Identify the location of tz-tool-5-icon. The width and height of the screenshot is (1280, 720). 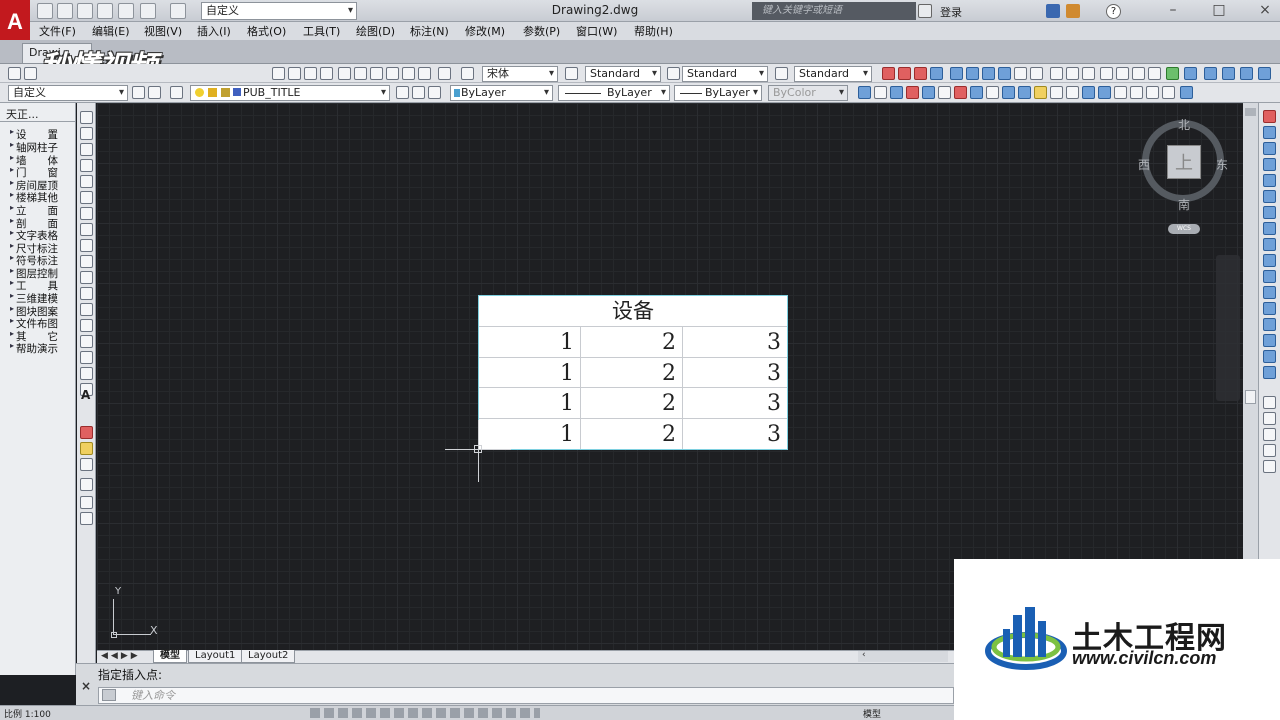
(928, 92).